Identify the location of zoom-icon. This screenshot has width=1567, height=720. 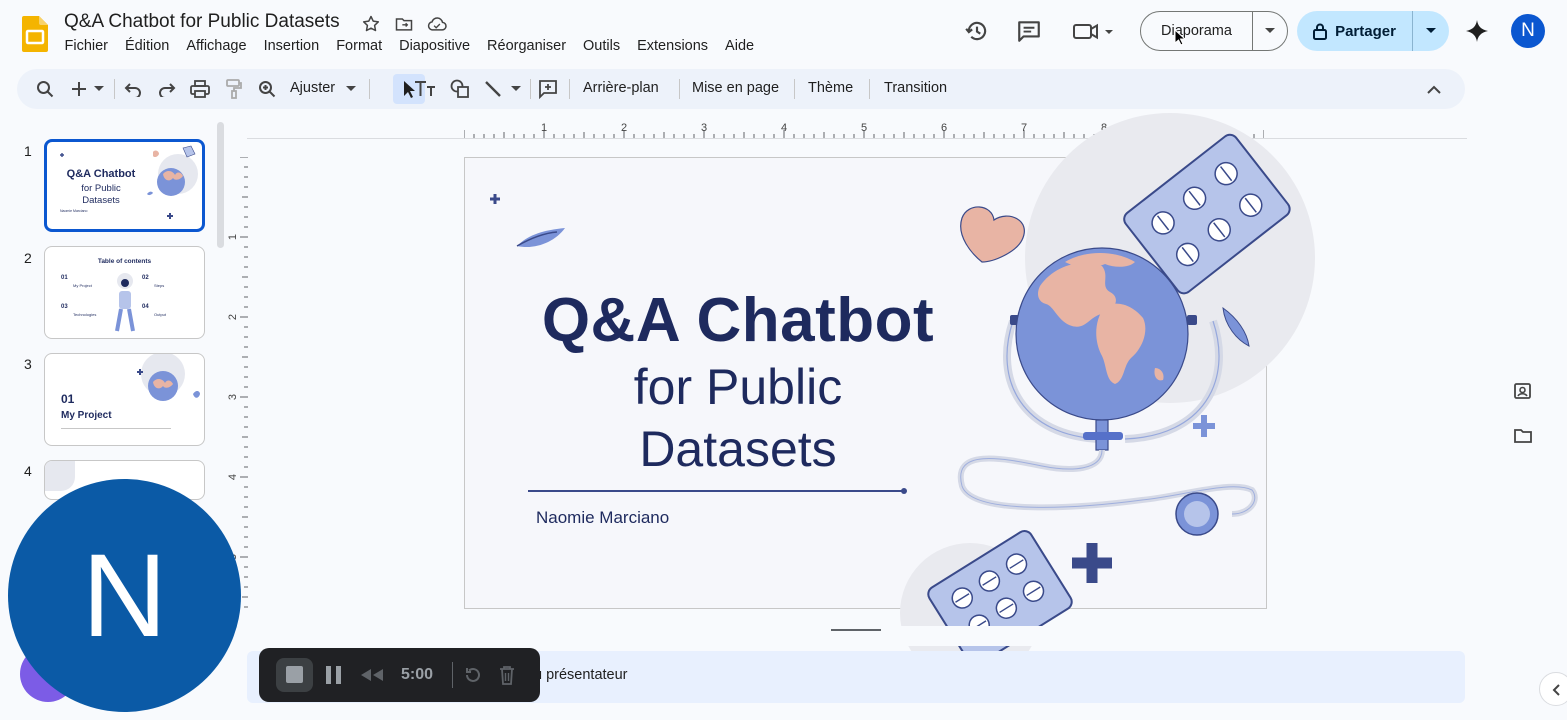
(267, 89).